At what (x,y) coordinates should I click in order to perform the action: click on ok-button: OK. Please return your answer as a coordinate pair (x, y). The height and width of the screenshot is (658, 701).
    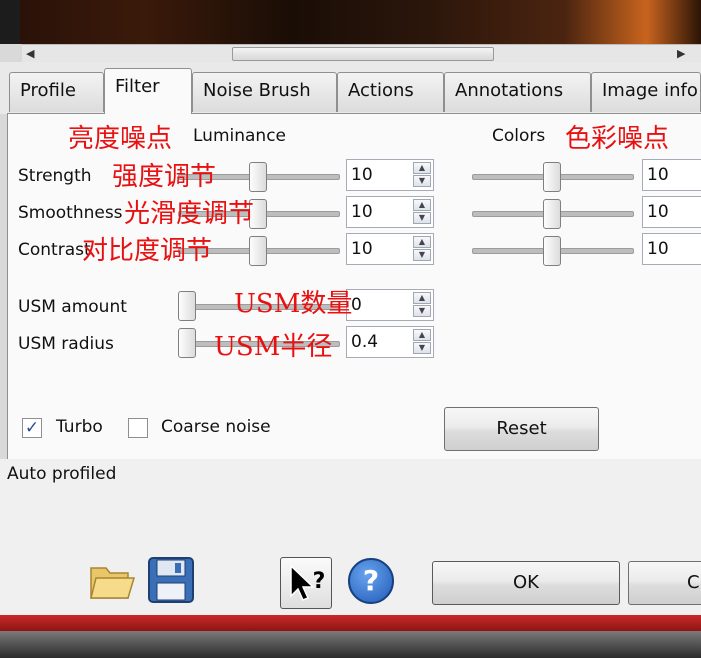
    Looking at the image, I should click on (526, 583).